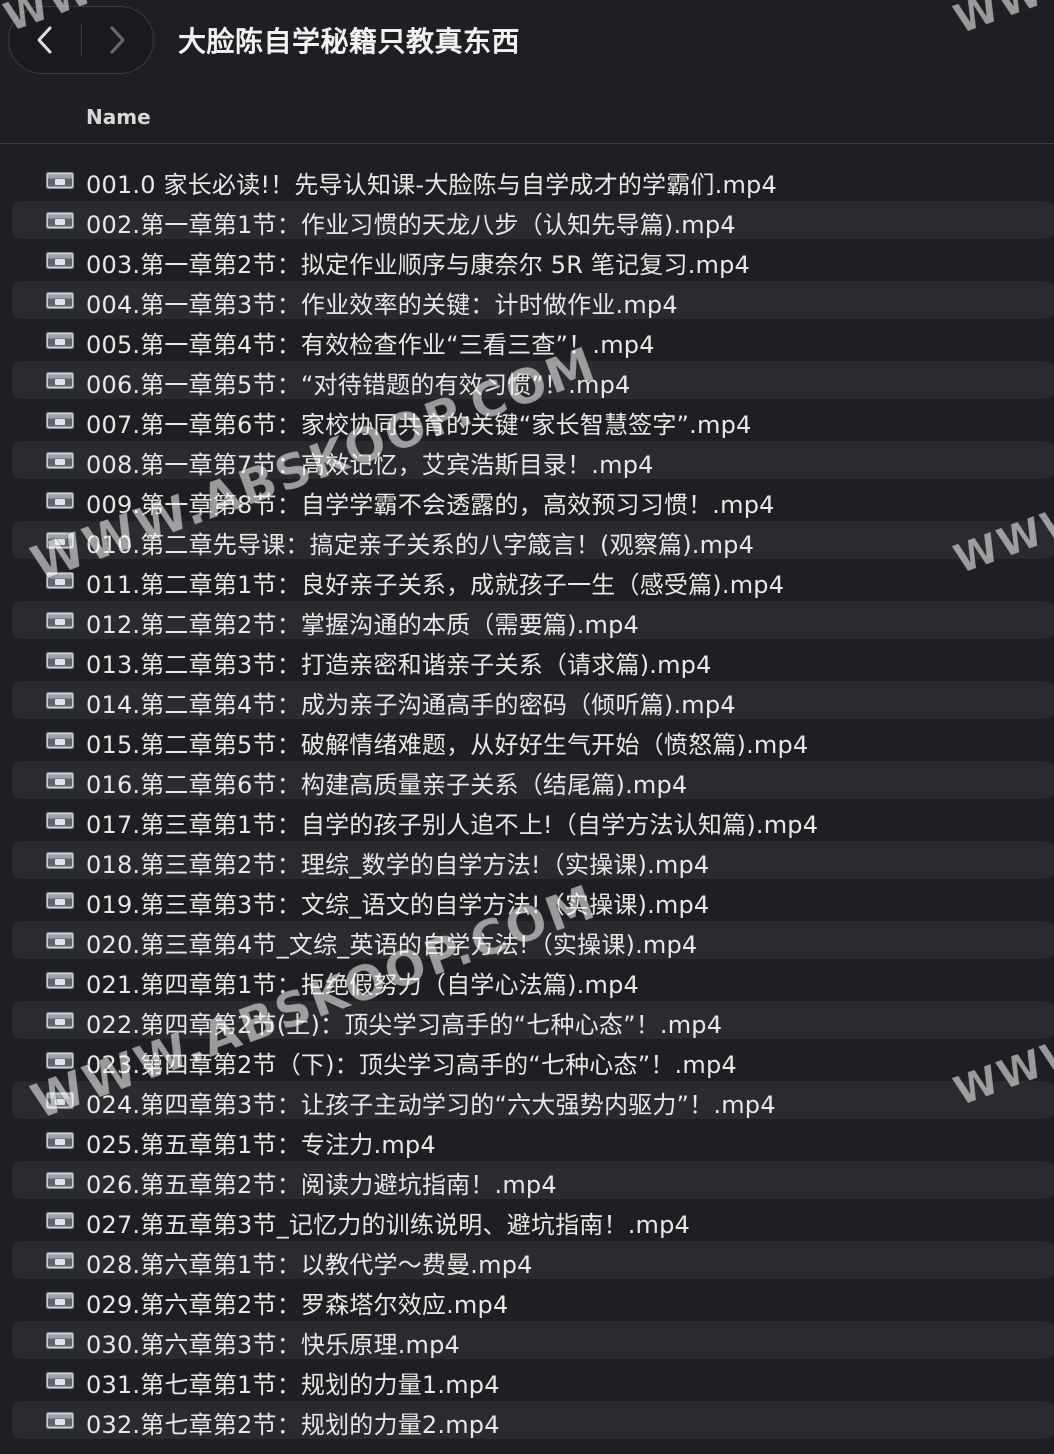 The height and width of the screenshot is (1454, 1054). Describe the element at coordinates (388, 1225) in the screenshot. I see `file-name: 027.第五章第3节_记忆力的训练说明、避坑指南！.mp4` at that location.